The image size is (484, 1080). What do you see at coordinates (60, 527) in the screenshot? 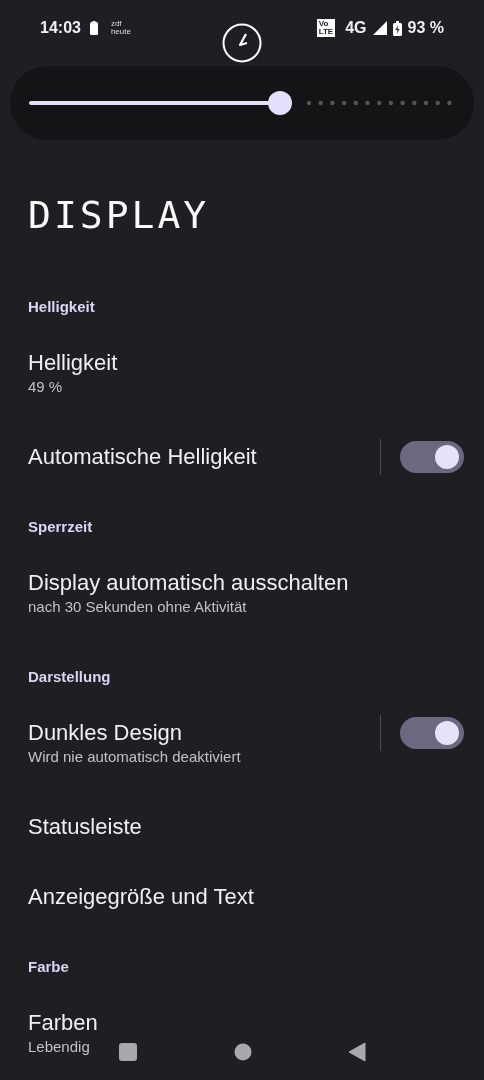
I see `section-header: Sperrzeit` at bounding box center [60, 527].